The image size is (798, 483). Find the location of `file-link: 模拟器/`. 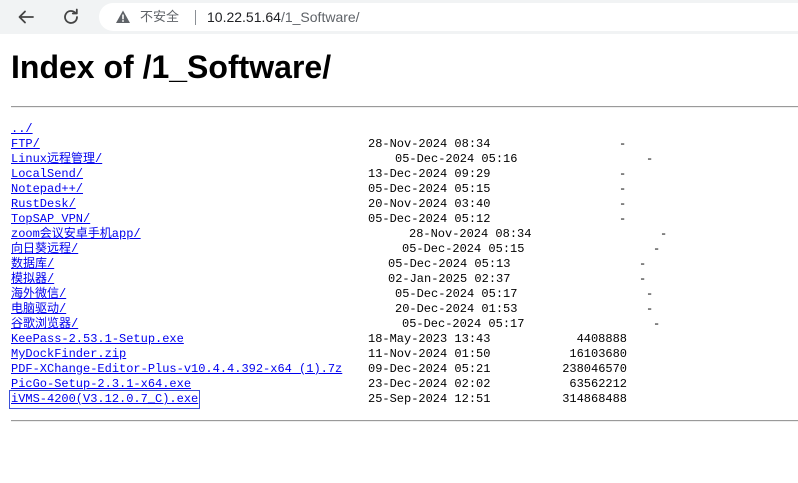

file-link: 模拟器/ is located at coordinates (32, 279).